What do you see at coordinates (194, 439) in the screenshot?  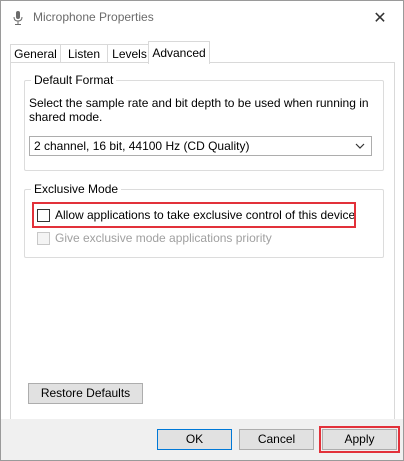 I see `ok-button: OK` at bounding box center [194, 439].